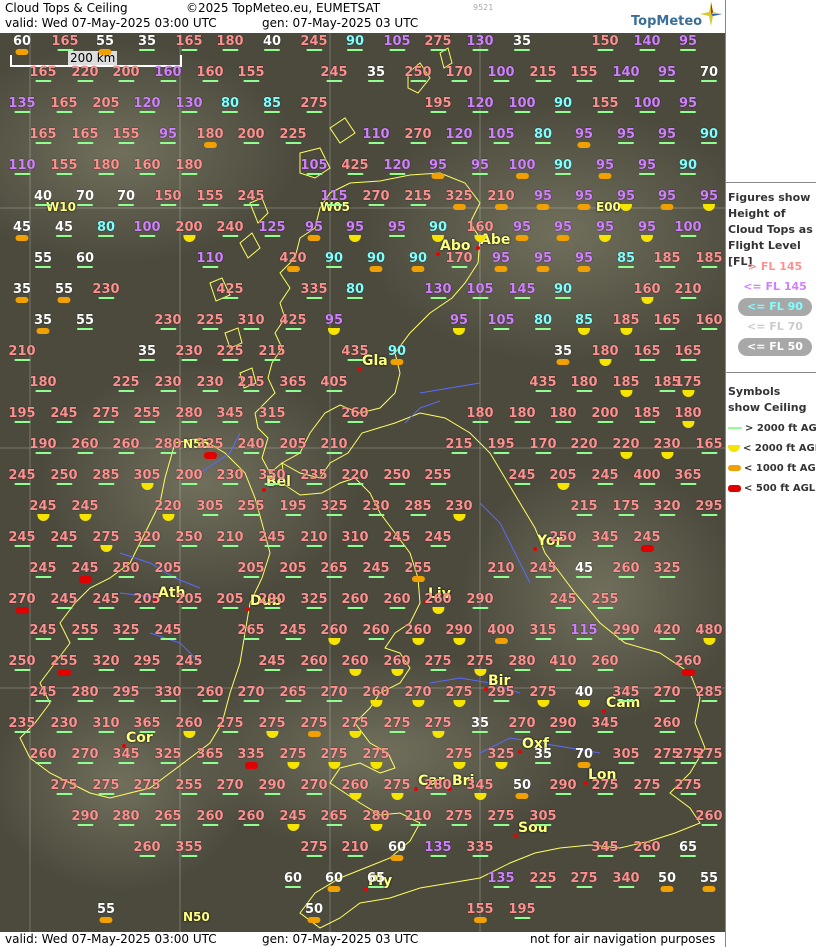 The image size is (816, 947). I want to click on cloud-top-value: 280, so click(85, 692).